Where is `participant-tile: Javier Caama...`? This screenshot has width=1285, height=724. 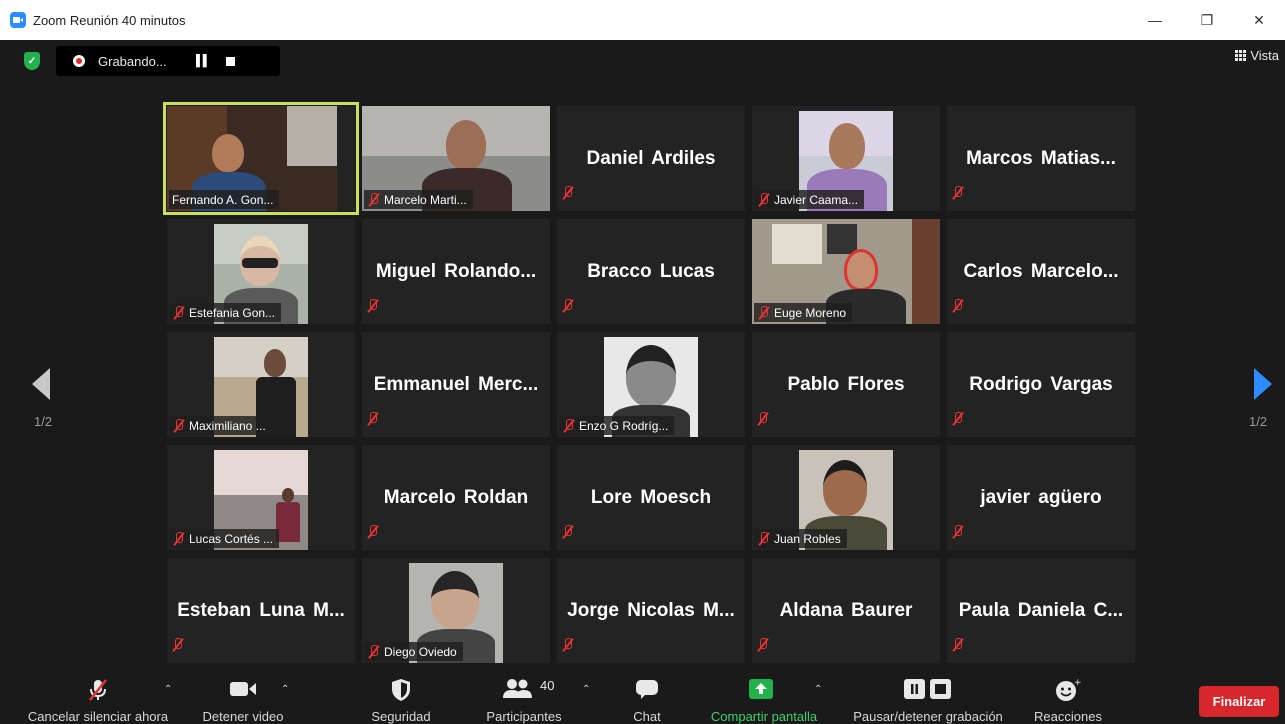
participant-tile: Javier Caama... is located at coordinates (846, 158).